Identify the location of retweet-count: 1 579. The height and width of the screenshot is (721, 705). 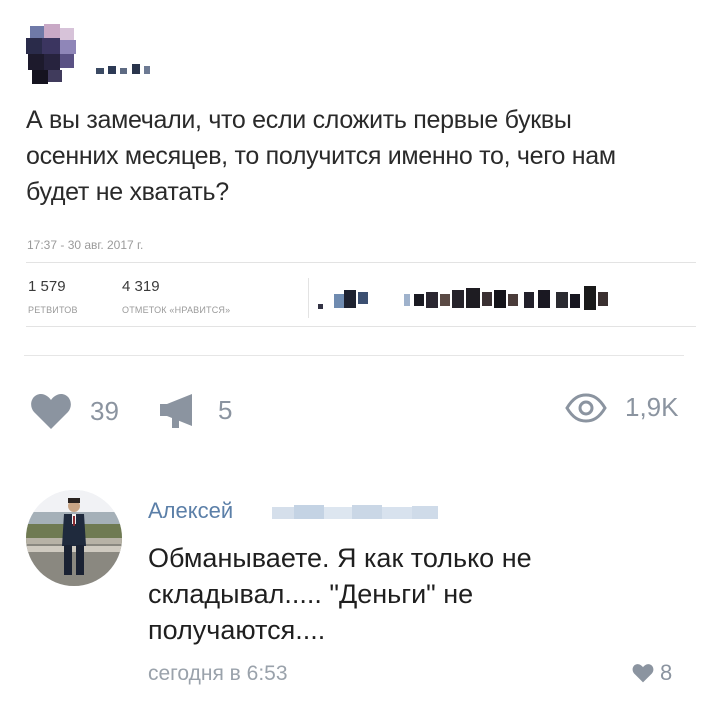
(47, 286).